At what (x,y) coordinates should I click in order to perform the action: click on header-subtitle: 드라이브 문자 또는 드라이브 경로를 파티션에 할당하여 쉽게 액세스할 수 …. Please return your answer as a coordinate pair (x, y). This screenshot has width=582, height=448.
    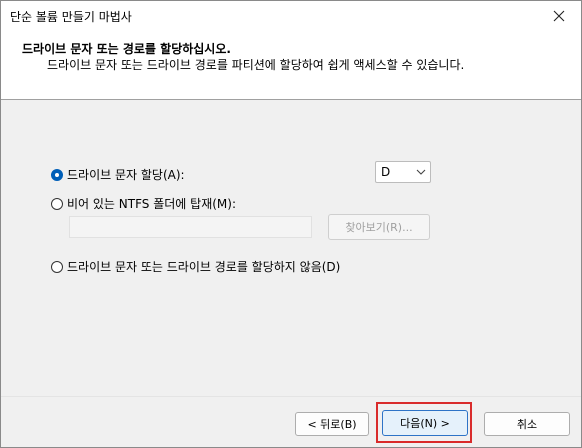
    Looking at the image, I should click on (256, 65).